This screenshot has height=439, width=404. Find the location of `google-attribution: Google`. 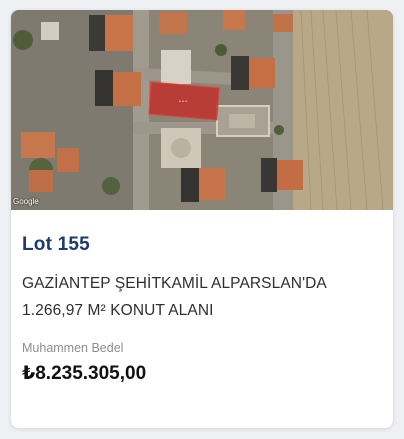

google-attribution: Google is located at coordinates (26, 201).